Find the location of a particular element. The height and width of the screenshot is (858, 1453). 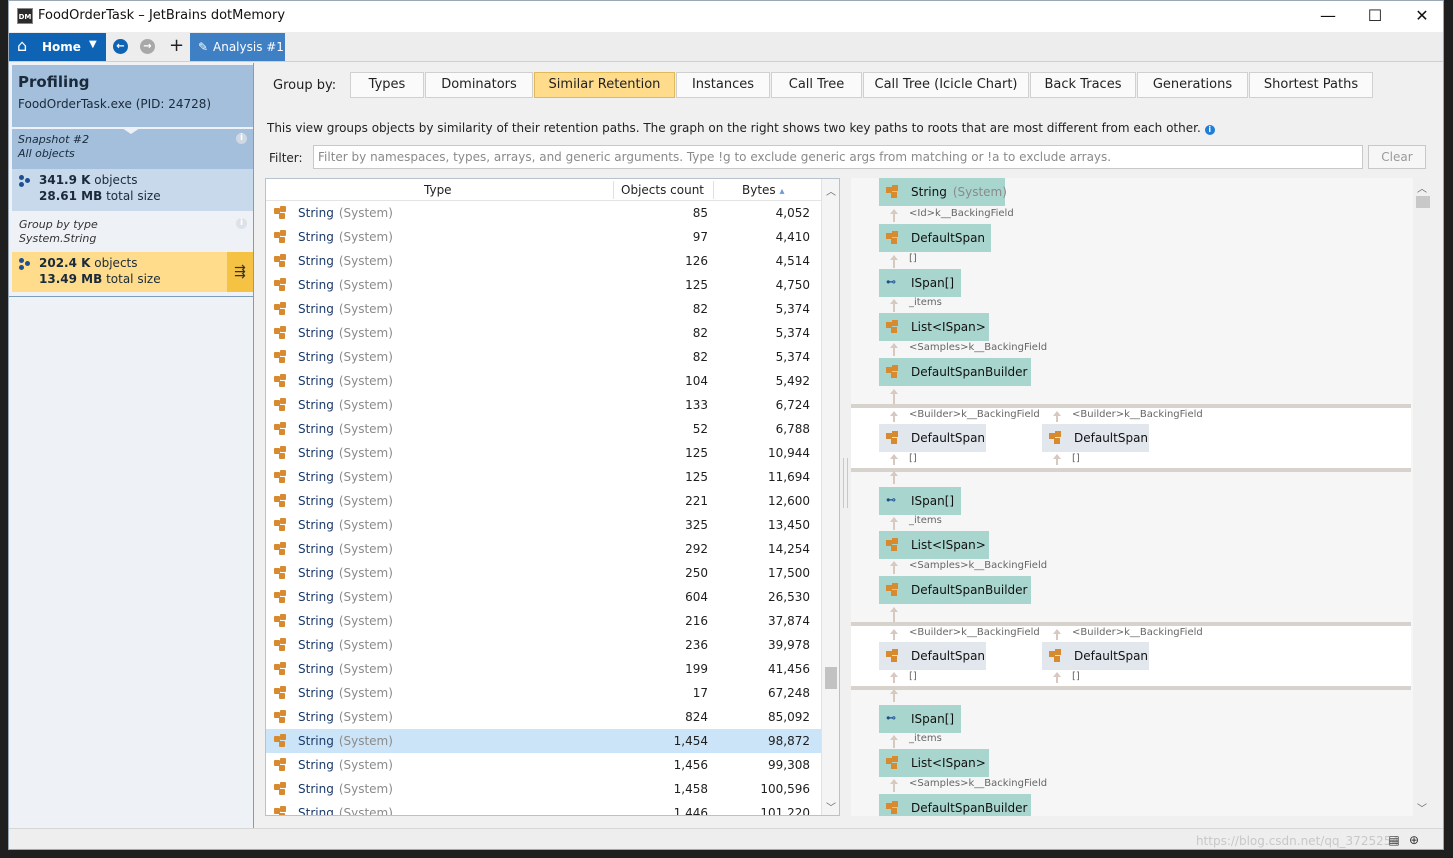

download-icon: ⊕ is located at coordinates (1414, 840).